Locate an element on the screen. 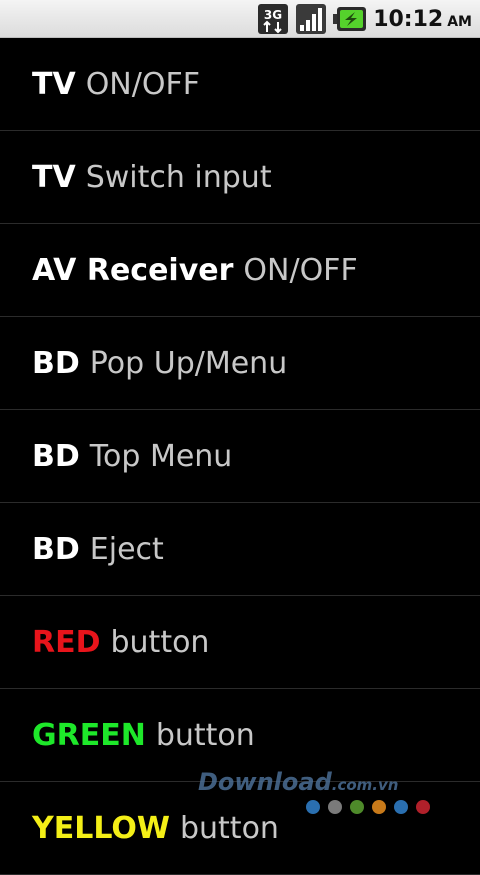 The image size is (480, 875). command-label: Eject is located at coordinates (126, 549).